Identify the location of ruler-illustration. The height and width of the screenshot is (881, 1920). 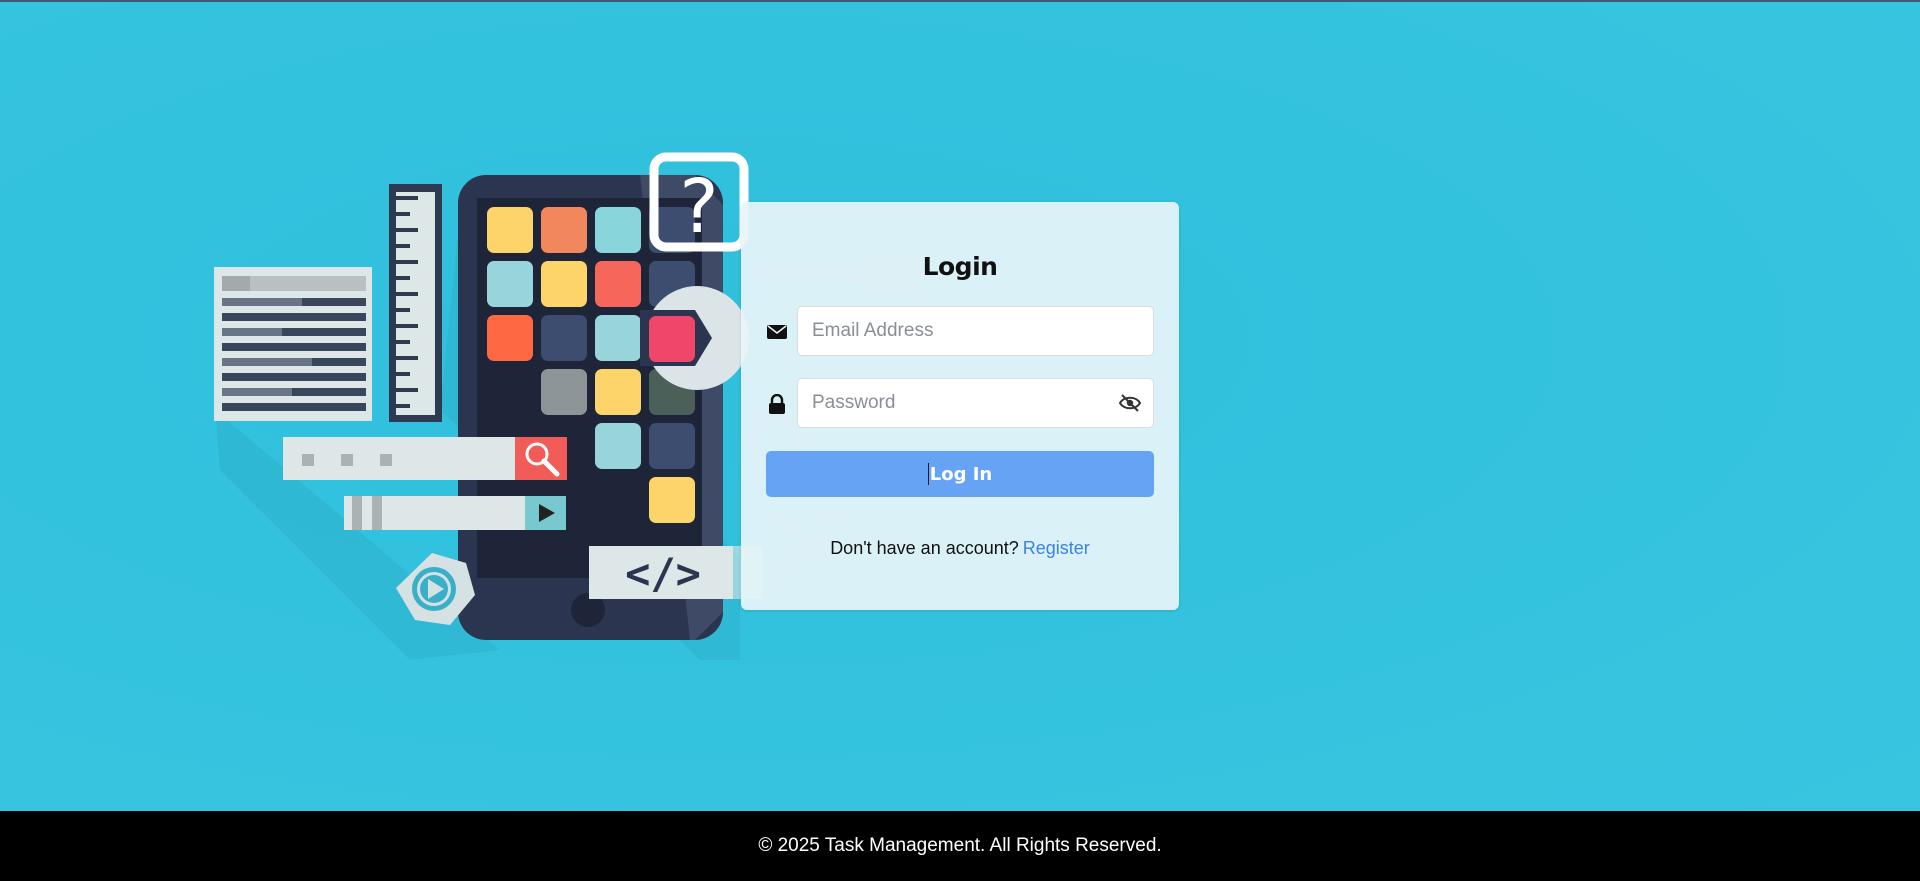
(415, 303).